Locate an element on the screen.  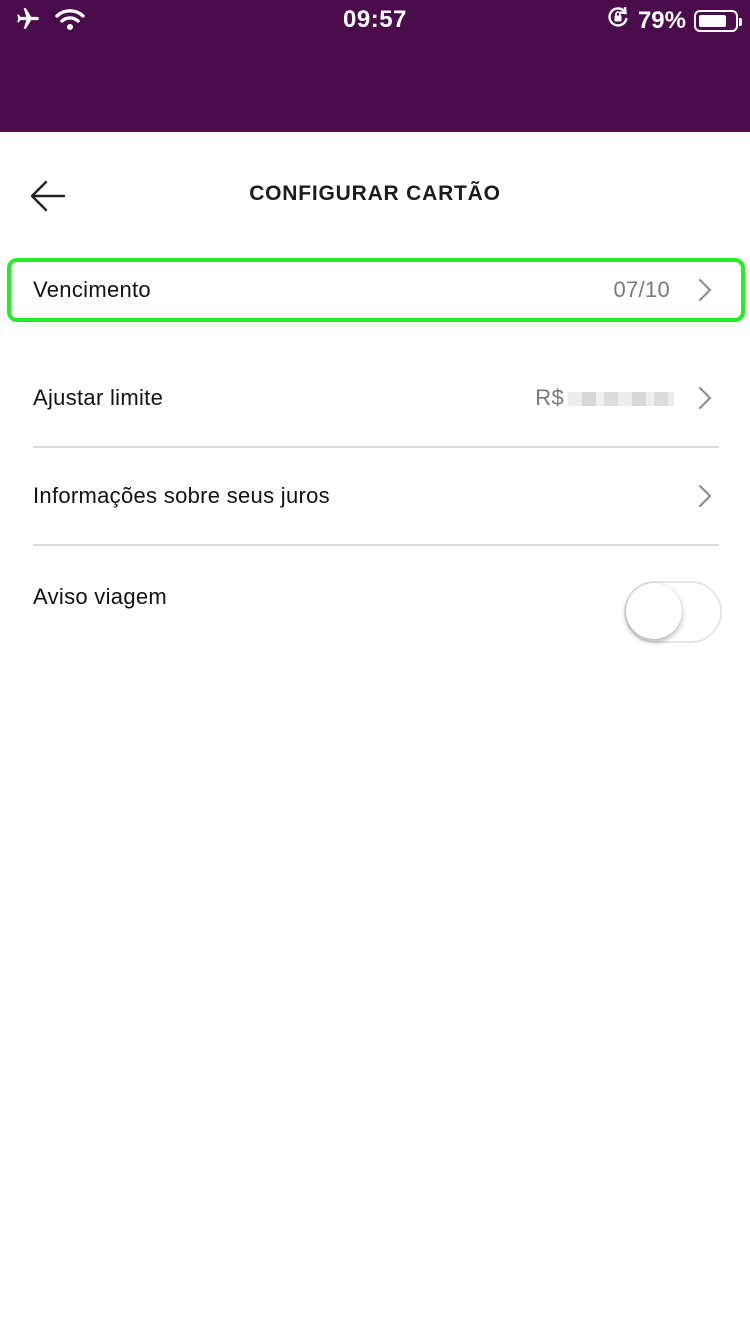
status-bar: 09:57 79% is located at coordinates (375, 20).